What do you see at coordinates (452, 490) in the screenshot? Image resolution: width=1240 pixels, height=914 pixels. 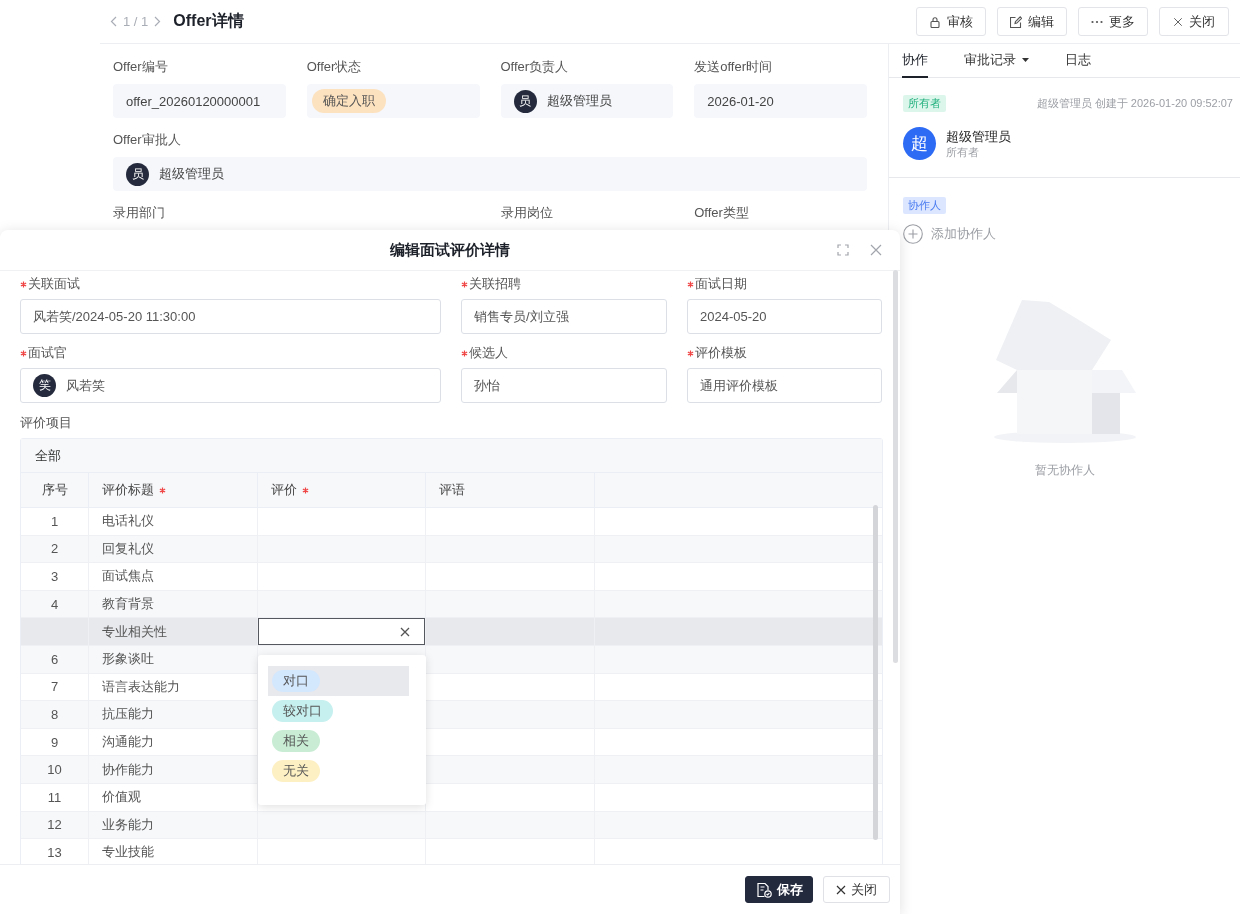 I see `column-header: 评语` at bounding box center [452, 490].